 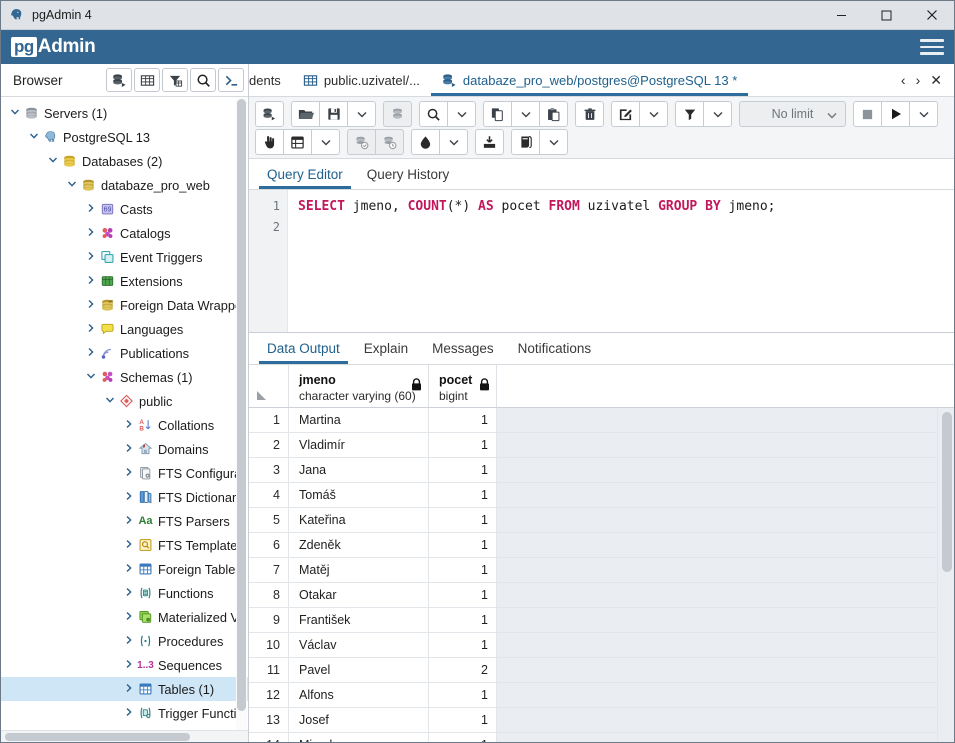 What do you see at coordinates (359, 545) in the screenshot?
I see `cell-jmeno: Zdeněk` at bounding box center [359, 545].